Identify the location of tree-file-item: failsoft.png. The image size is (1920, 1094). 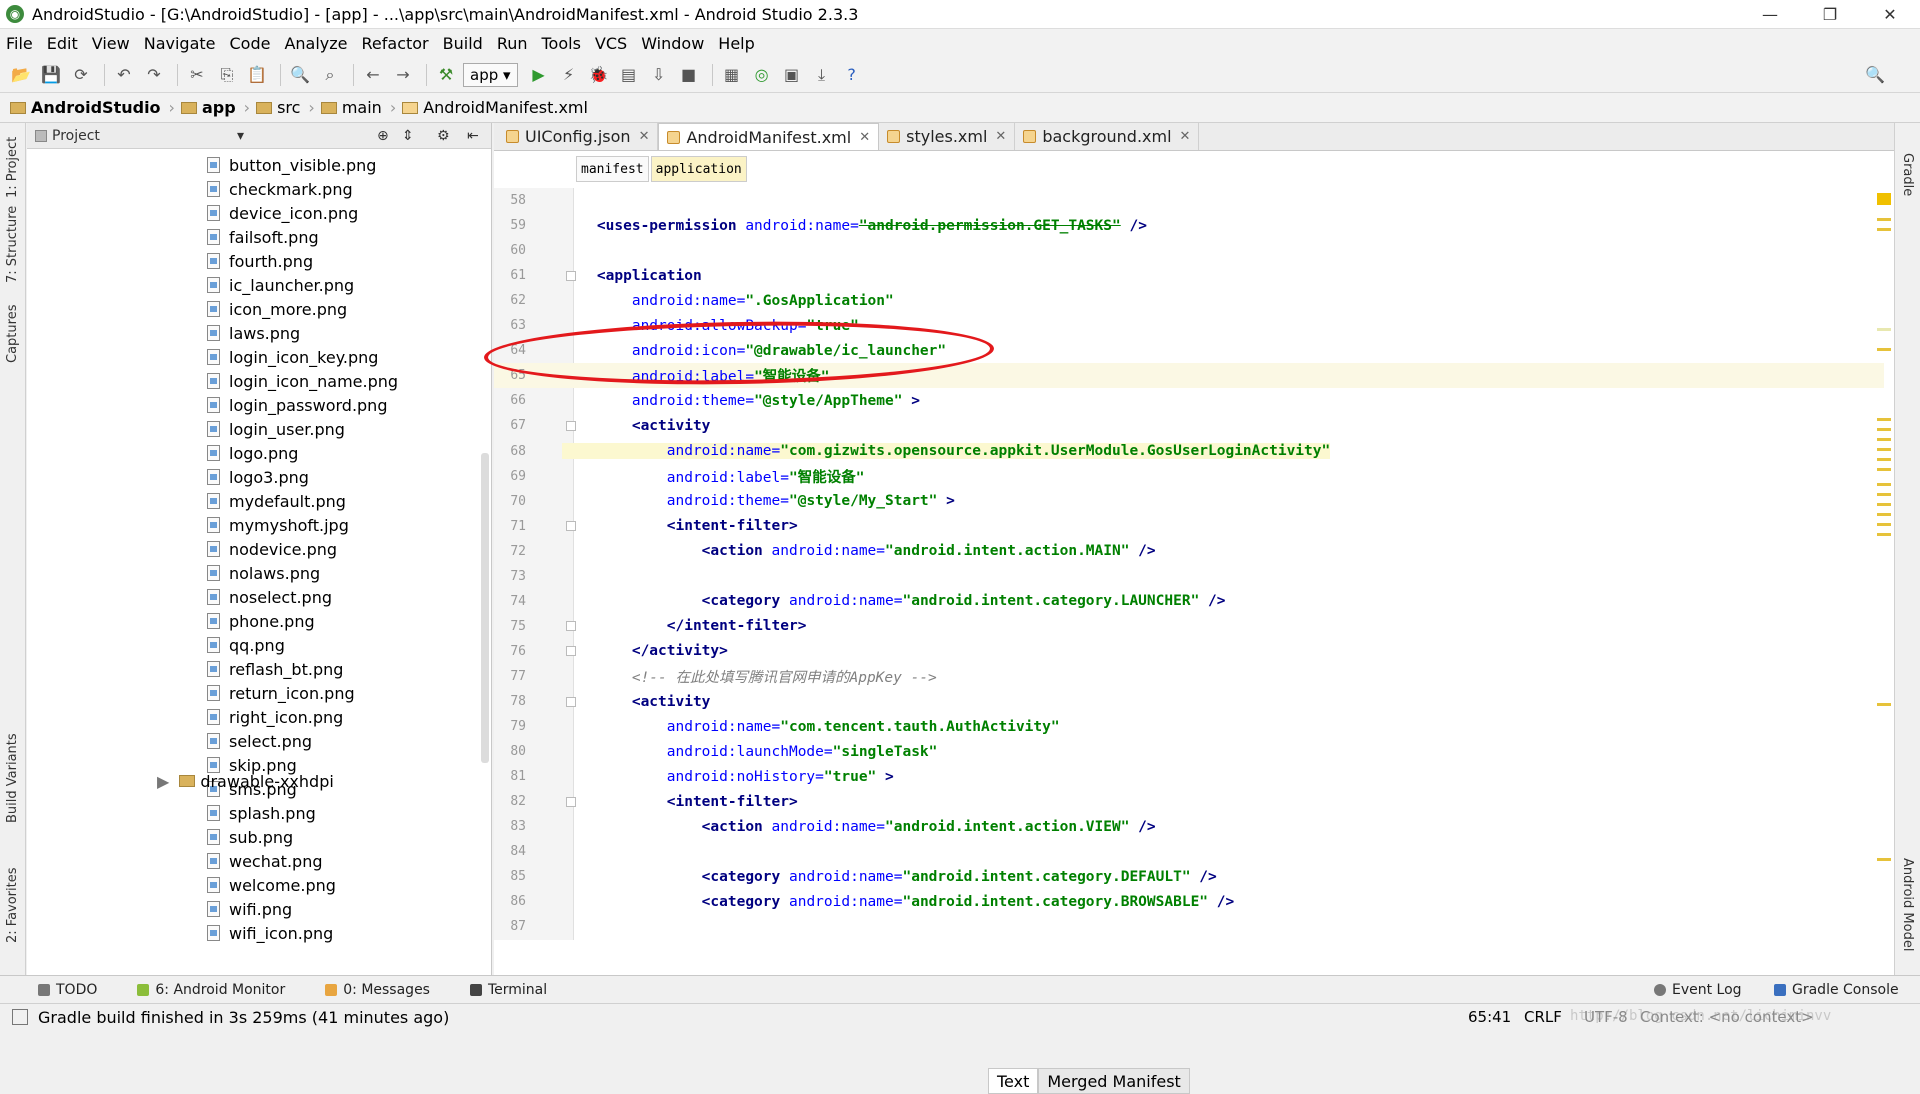
(259, 237).